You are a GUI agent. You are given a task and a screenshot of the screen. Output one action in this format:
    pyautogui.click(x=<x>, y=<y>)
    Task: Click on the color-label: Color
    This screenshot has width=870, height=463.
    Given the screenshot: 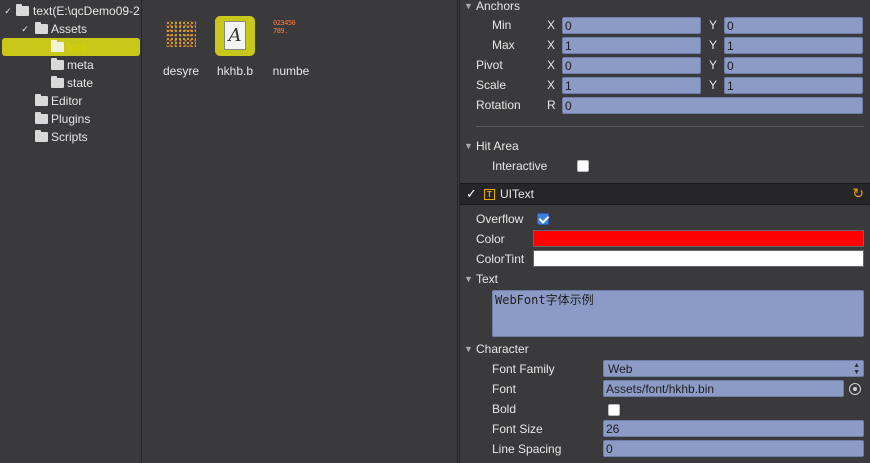 What is the action you would take?
    pyautogui.click(x=490, y=239)
    